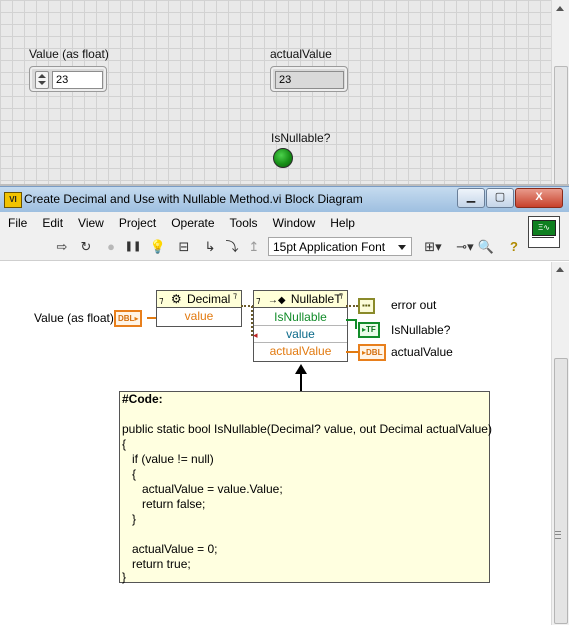 The height and width of the screenshot is (625, 569). Describe the element at coordinates (77, 80) in the screenshot. I see `value-input: 23` at that location.